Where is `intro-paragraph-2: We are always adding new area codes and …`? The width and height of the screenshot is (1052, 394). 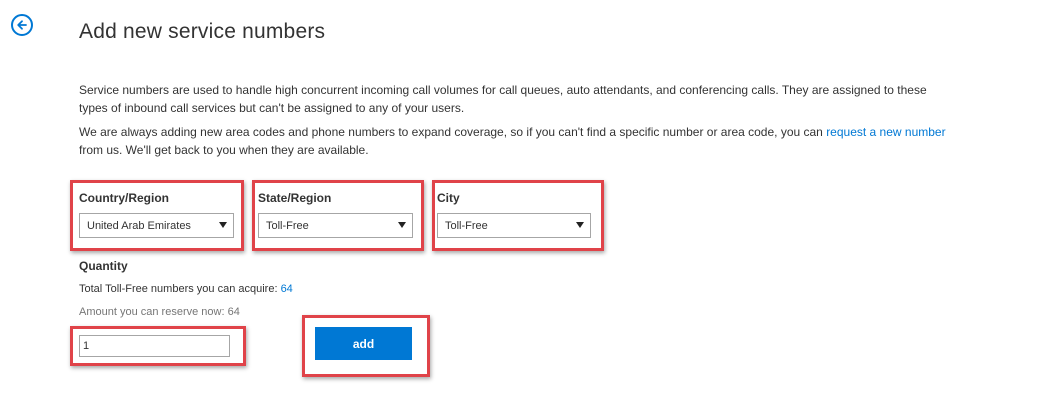 intro-paragraph-2: We are always adding new area codes and … is located at coordinates (514, 141).